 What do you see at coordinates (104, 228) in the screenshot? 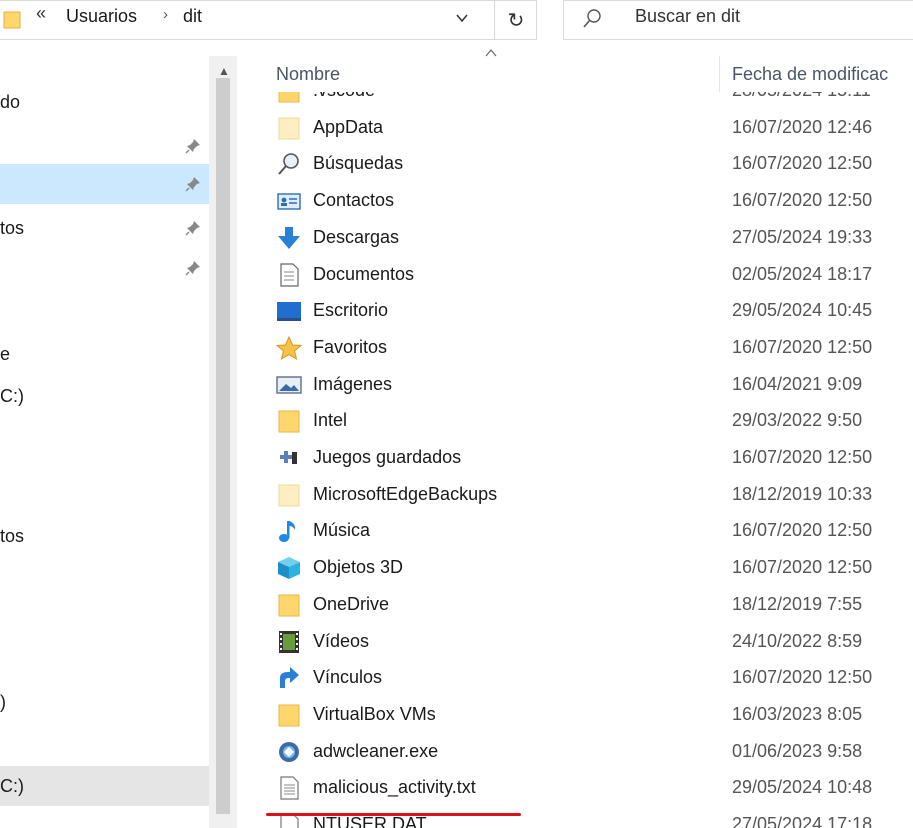
I see `nav-item-3: tos` at bounding box center [104, 228].